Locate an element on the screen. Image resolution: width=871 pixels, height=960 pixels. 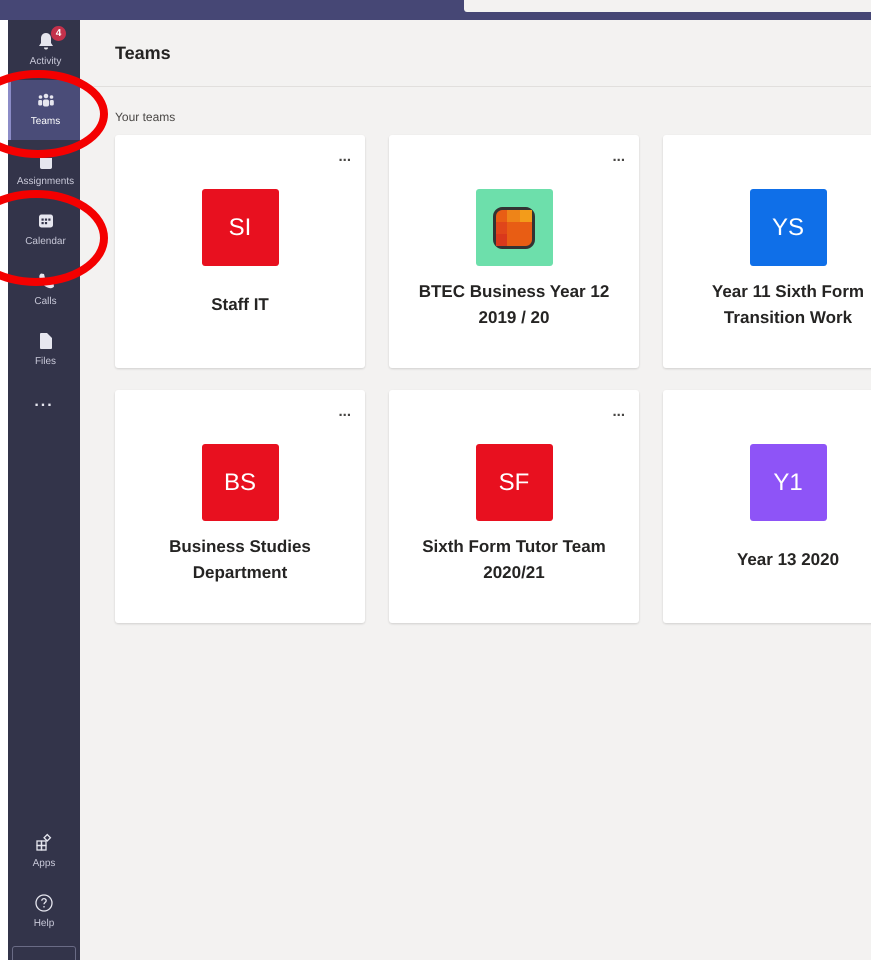
team-name: Sixth Form Tutor Team 2020/21 is located at coordinates (514, 560).